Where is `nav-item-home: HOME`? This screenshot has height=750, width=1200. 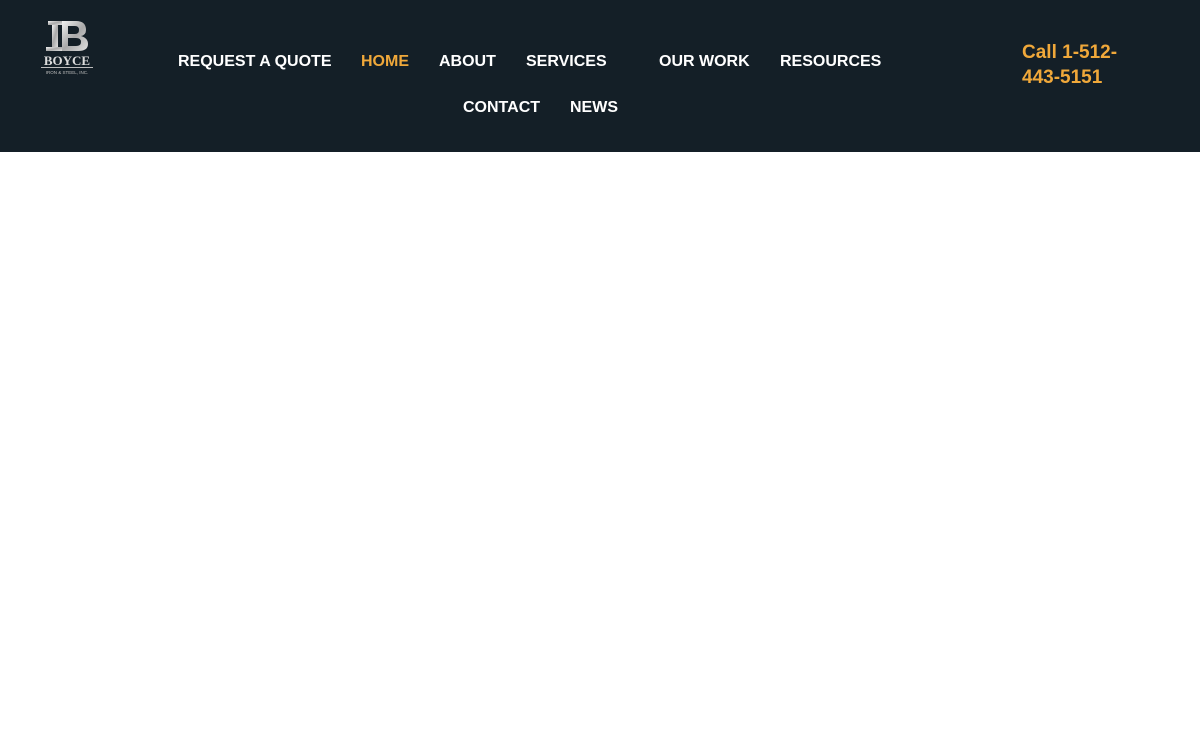 nav-item-home: HOME is located at coordinates (385, 62).